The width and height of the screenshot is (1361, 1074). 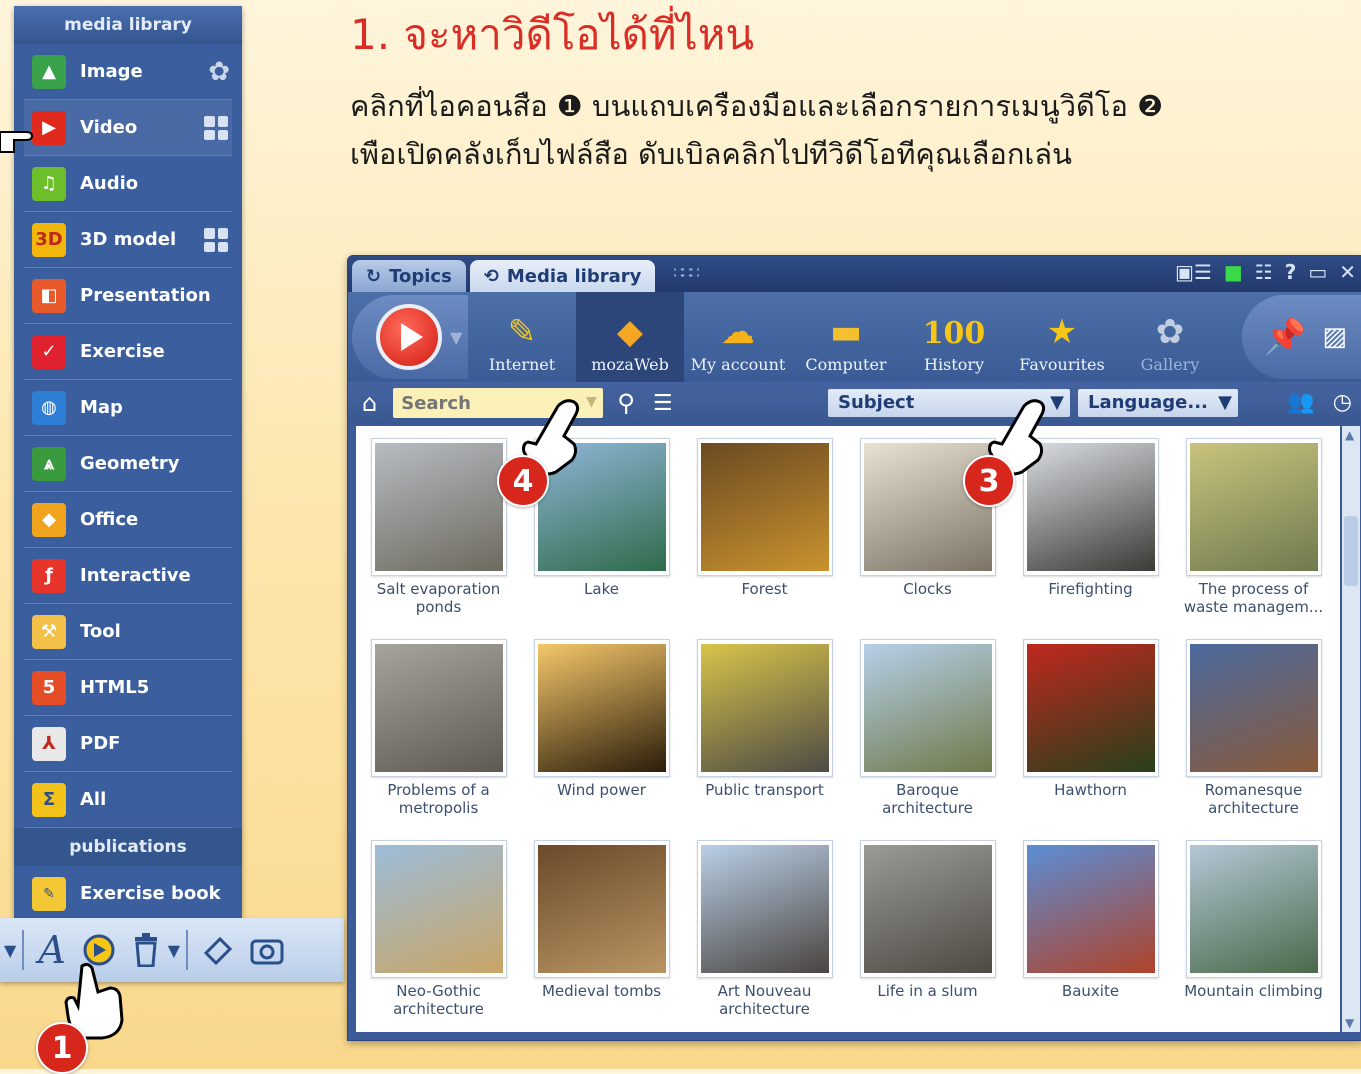 I want to click on eraser-icon, so click(x=218, y=950).